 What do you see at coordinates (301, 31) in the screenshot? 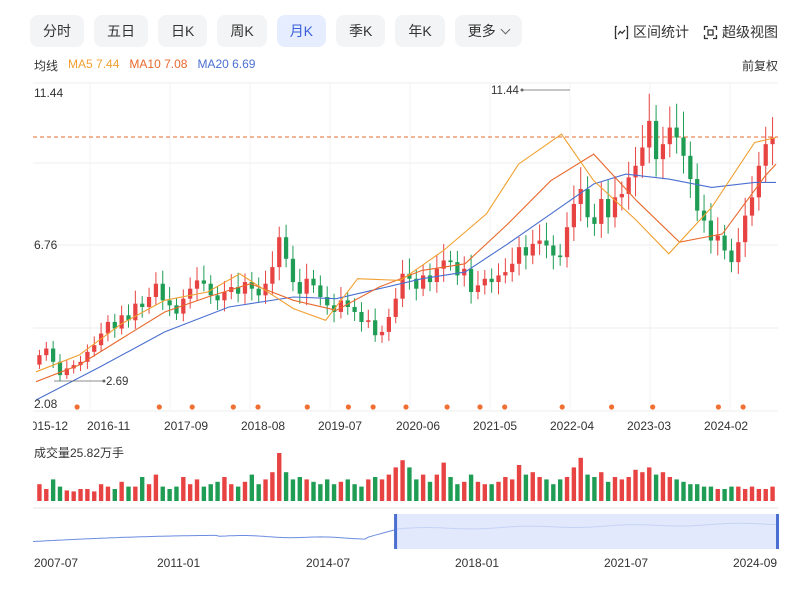
I see `tab-monthly-k: 月K` at bounding box center [301, 31].